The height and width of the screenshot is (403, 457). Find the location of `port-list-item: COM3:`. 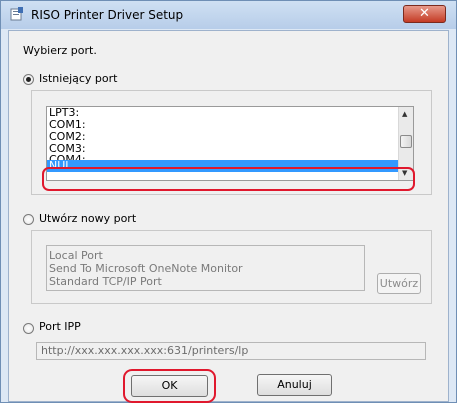

port-list-item: COM3: is located at coordinates (230, 149).